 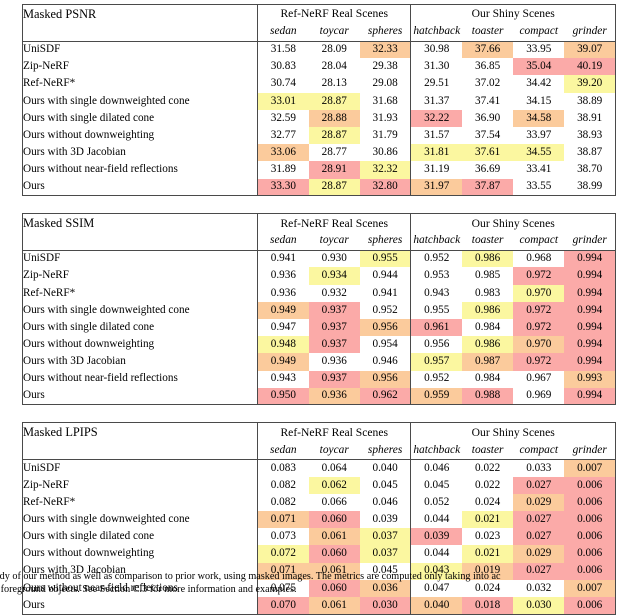 What do you see at coordinates (334, 66) in the screenshot?
I see `metric-cell: 28.04` at bounding box center [334, 66].